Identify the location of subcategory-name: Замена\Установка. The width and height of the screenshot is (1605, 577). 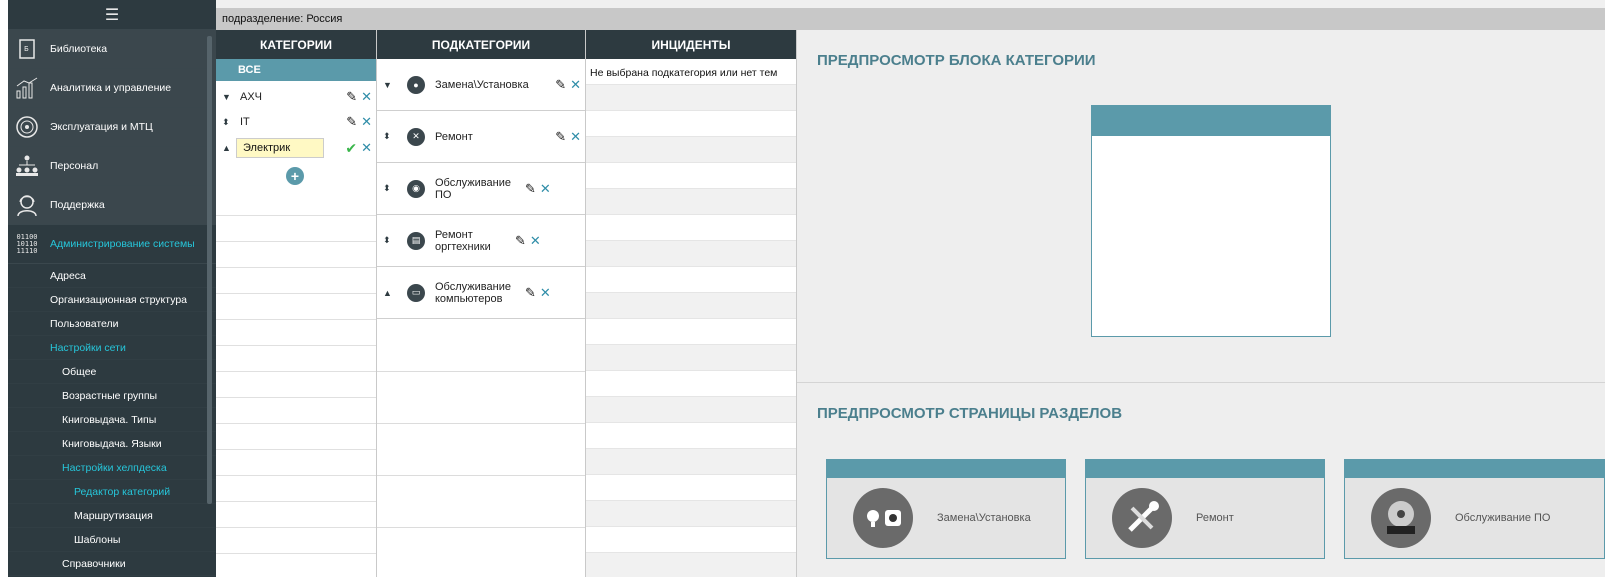
(482, 84).